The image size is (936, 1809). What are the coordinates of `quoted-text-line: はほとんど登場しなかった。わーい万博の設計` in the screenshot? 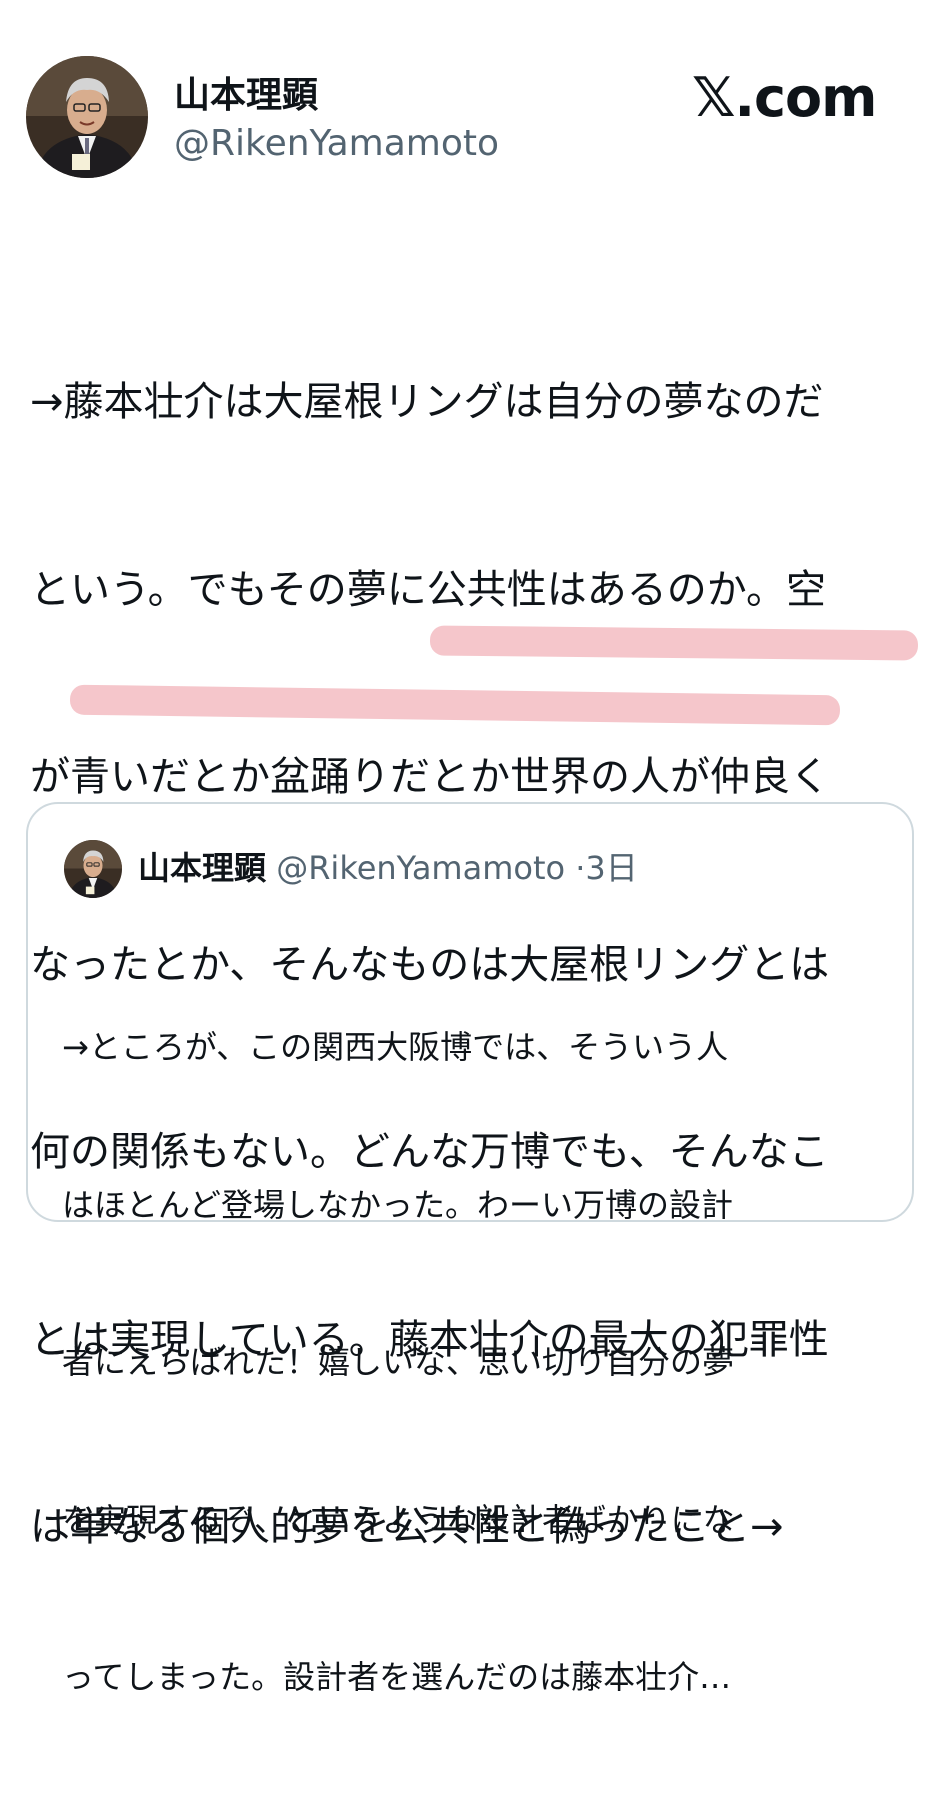 It's located at (398, 1204).